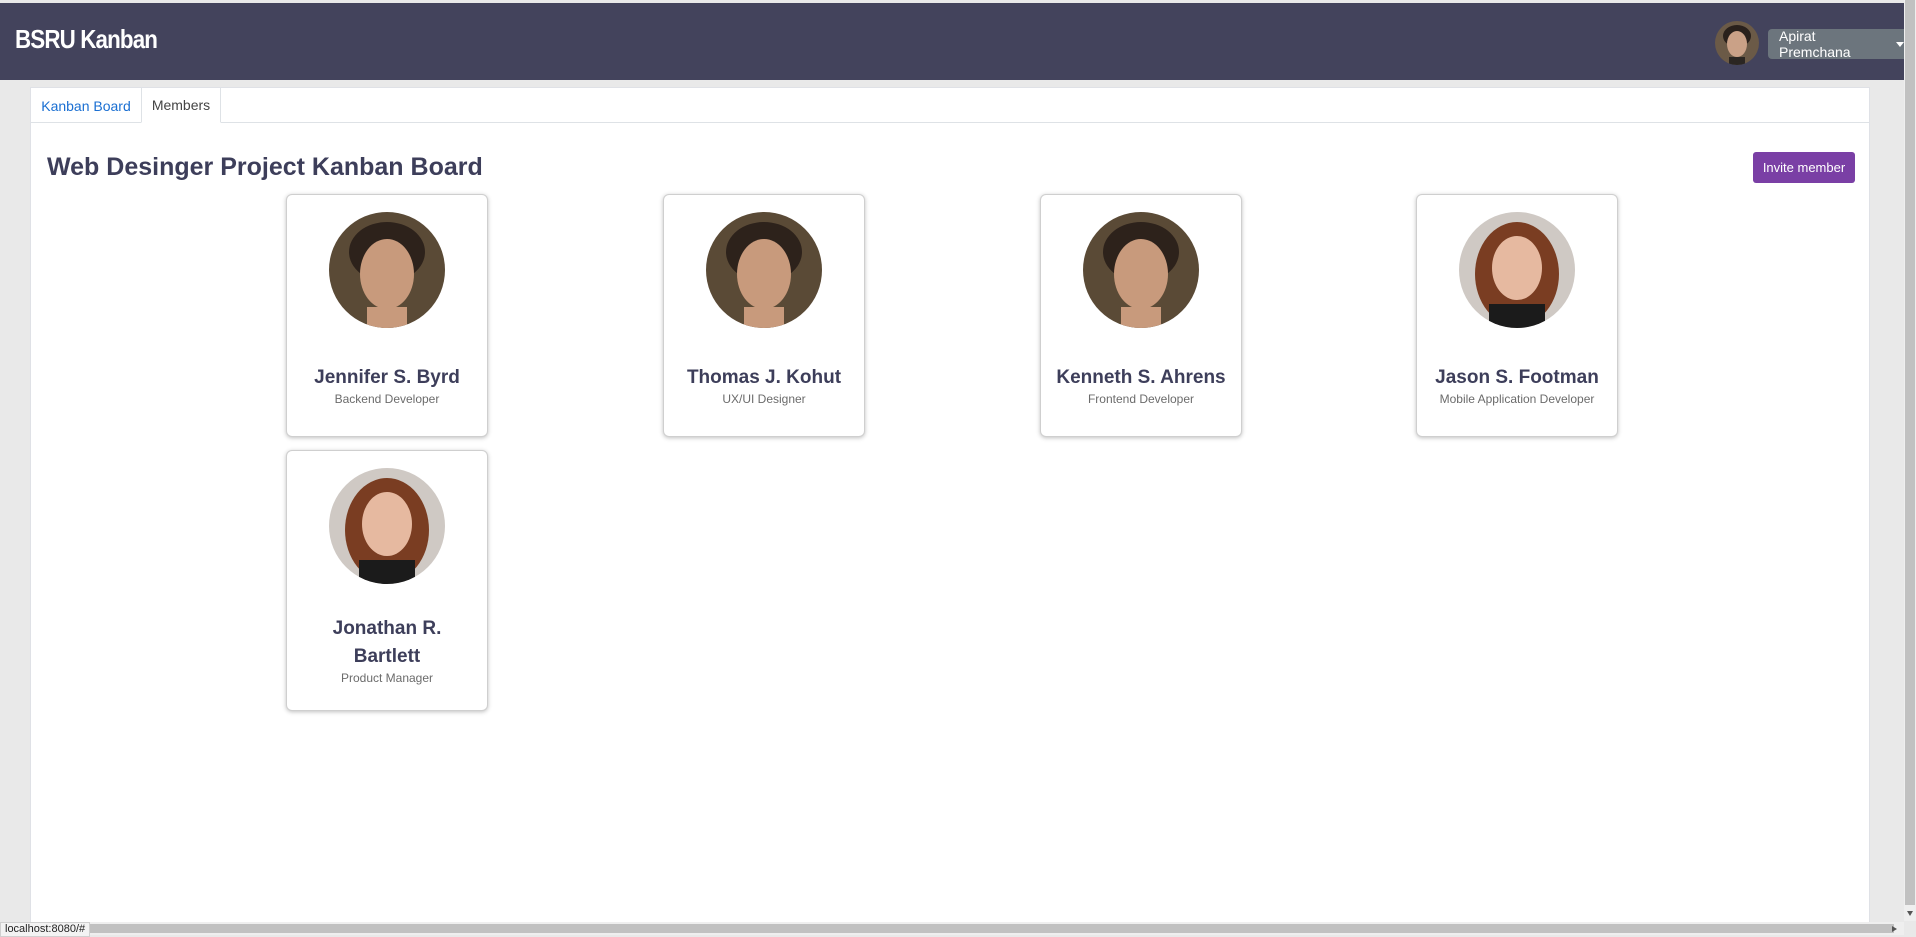 The height and width of the screenshot is (937, 1916). What do you see at coordinates (387, 642) in the screenshot?
I see `member-name: Jonathan R. Bartlett` at bounding box center [387, 642].